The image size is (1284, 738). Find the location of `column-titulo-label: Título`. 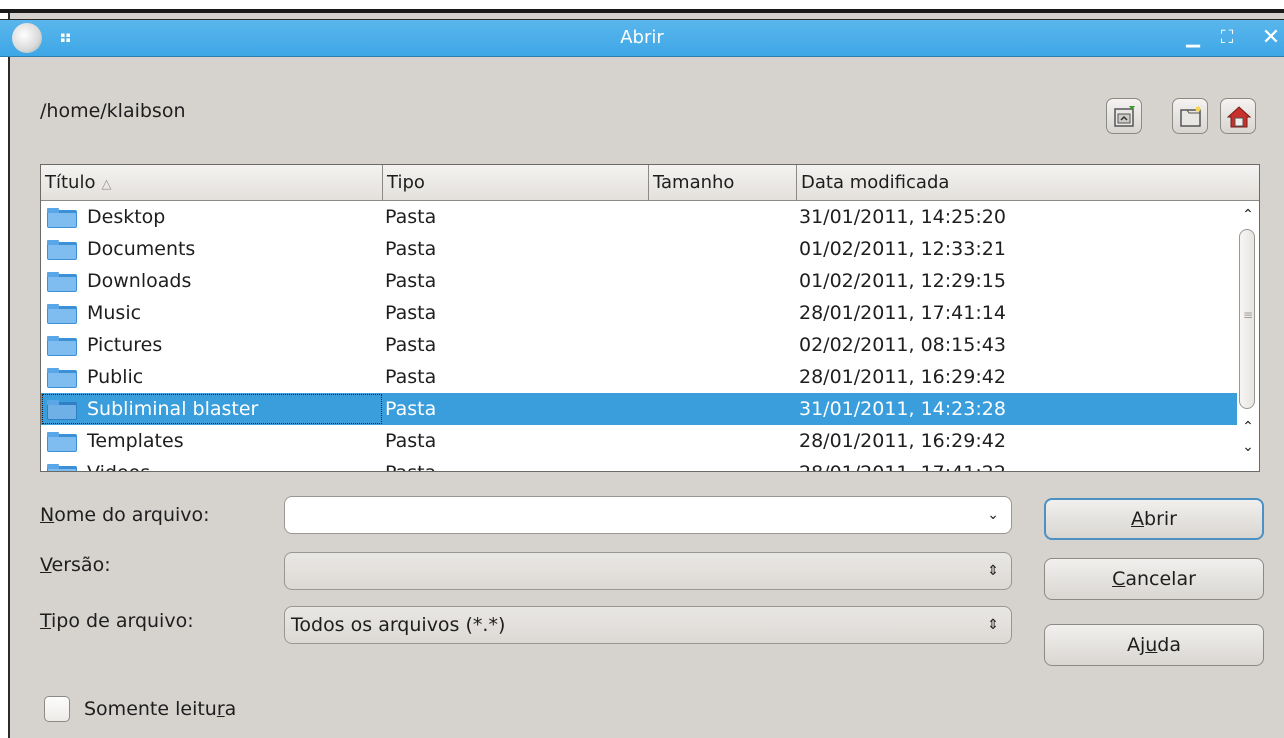

column-titulo-label: Título is located at coordinates (70, 182).